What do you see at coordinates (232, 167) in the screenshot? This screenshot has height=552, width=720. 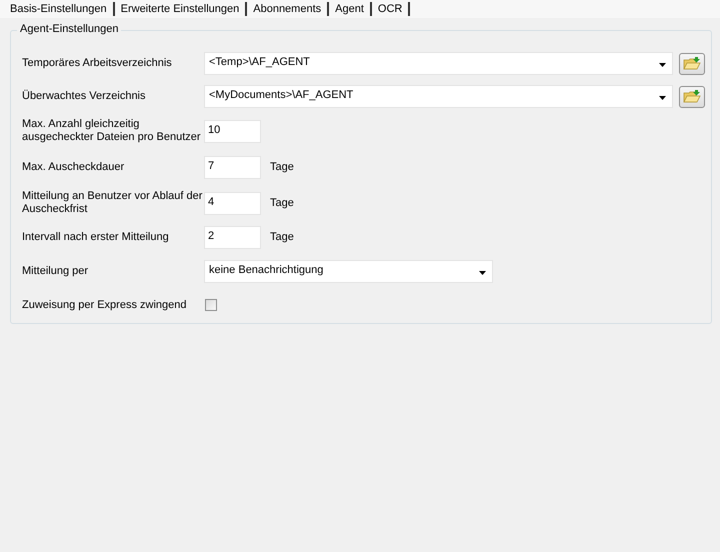 I see `input-field: 7` at bounding box center [232, 167].